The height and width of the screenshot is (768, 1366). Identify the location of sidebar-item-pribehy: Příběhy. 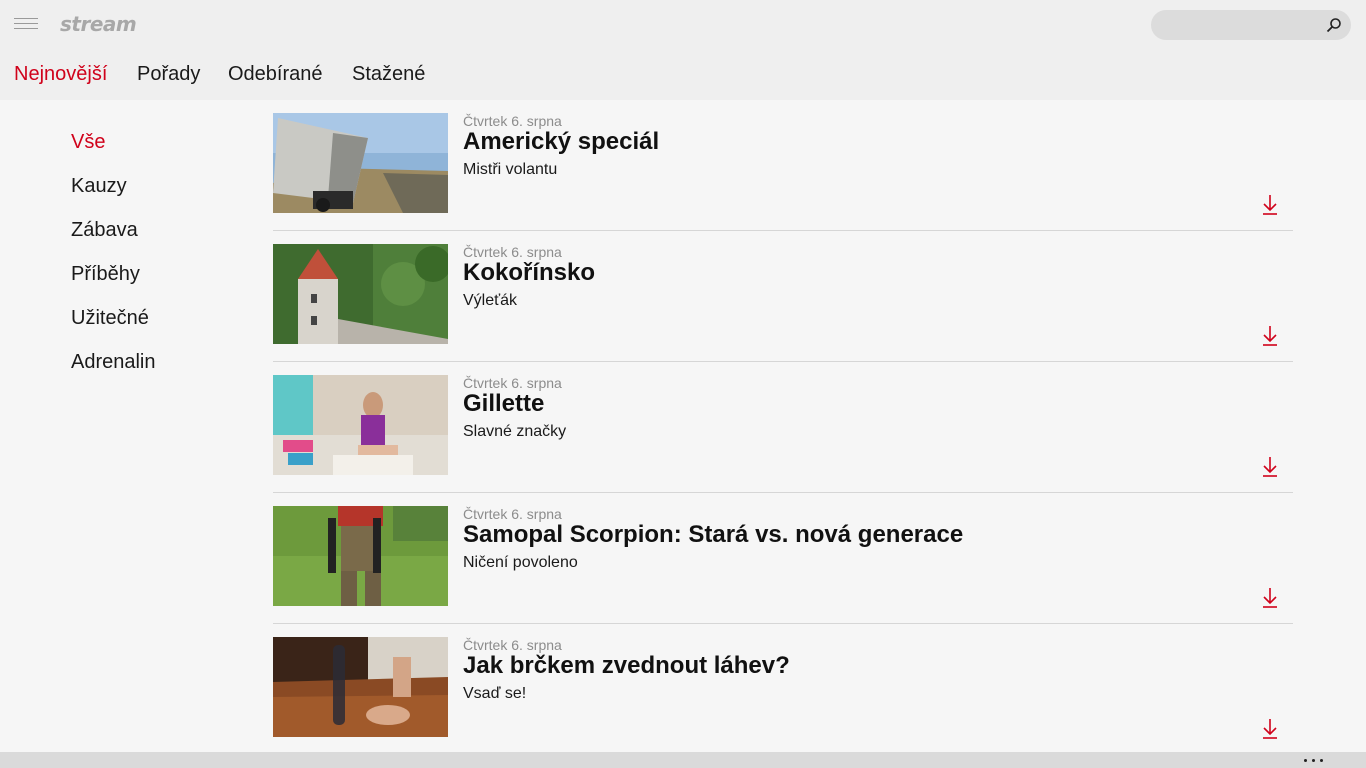
(105, 274).